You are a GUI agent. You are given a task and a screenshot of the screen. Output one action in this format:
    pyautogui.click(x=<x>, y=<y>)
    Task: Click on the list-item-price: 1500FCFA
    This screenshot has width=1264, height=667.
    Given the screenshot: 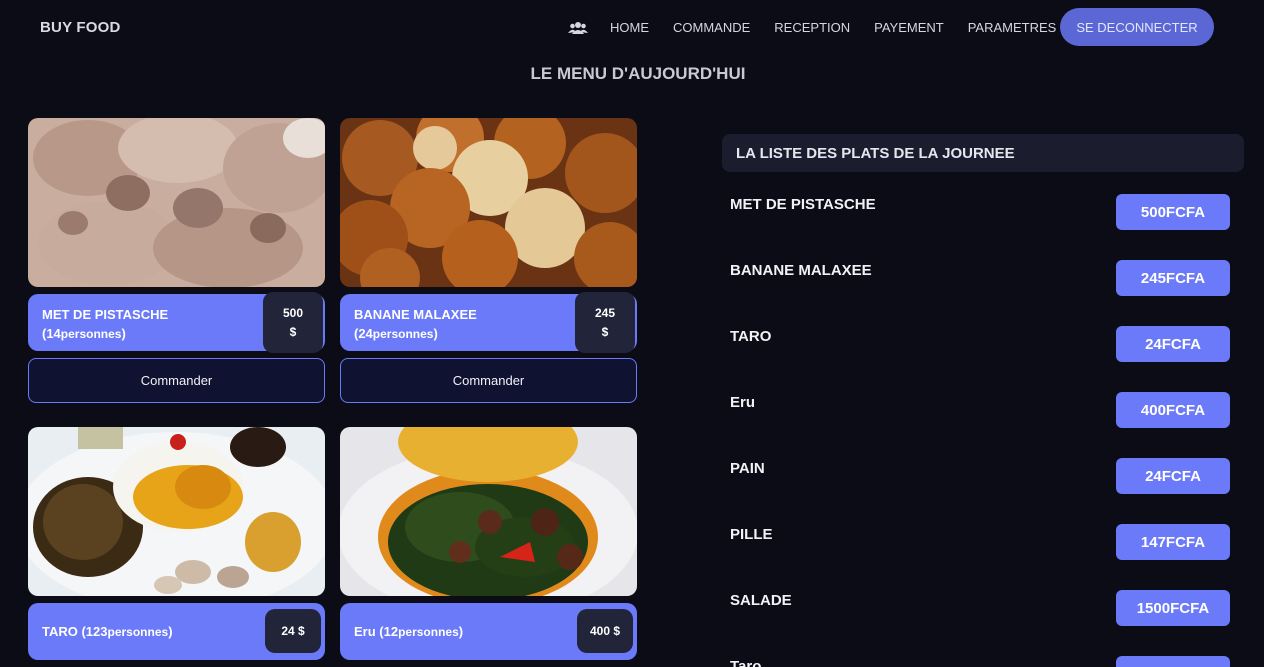 What is the action you would take?
    pyautogui.click(x=1173, y=608)
    